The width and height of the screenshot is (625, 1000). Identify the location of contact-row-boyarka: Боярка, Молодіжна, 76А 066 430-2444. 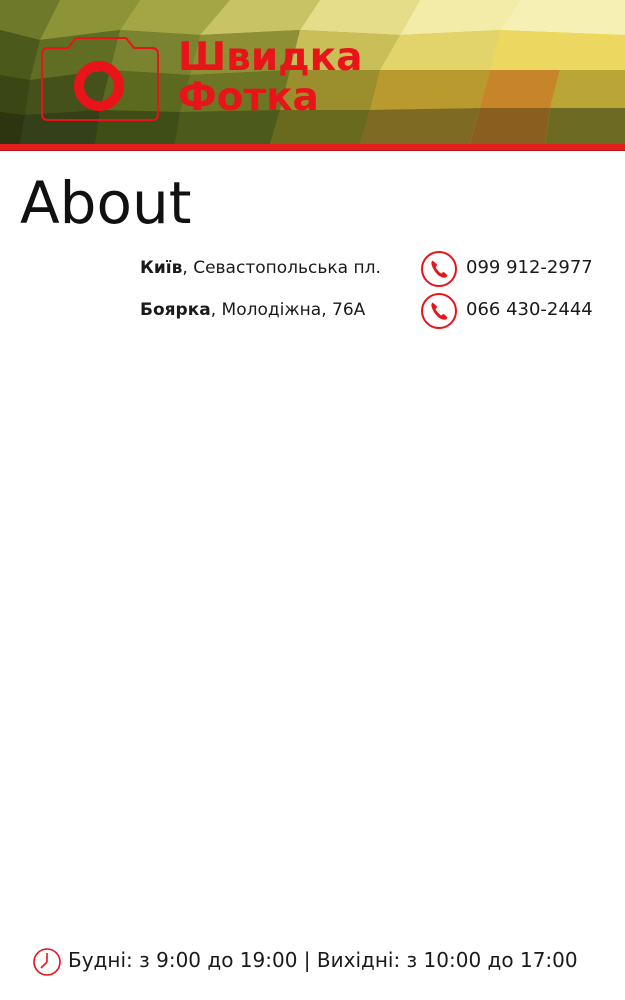
(375, 313).